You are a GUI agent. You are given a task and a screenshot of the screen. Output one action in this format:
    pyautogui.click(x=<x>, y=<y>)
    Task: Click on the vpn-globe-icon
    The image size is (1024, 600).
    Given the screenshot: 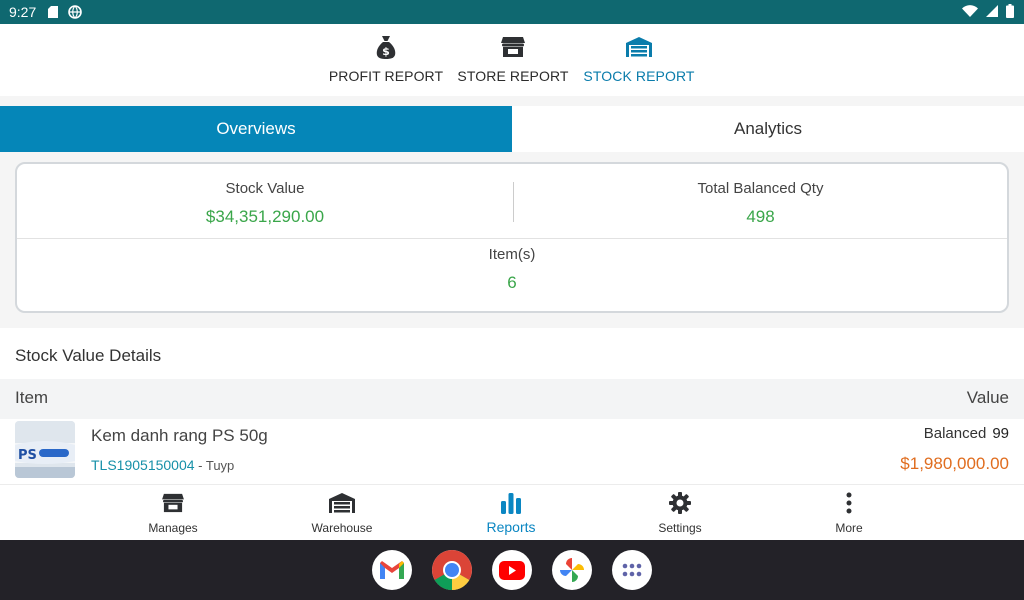 What is the action you would take?
    pyautogui.click(x=75, y=12)
    